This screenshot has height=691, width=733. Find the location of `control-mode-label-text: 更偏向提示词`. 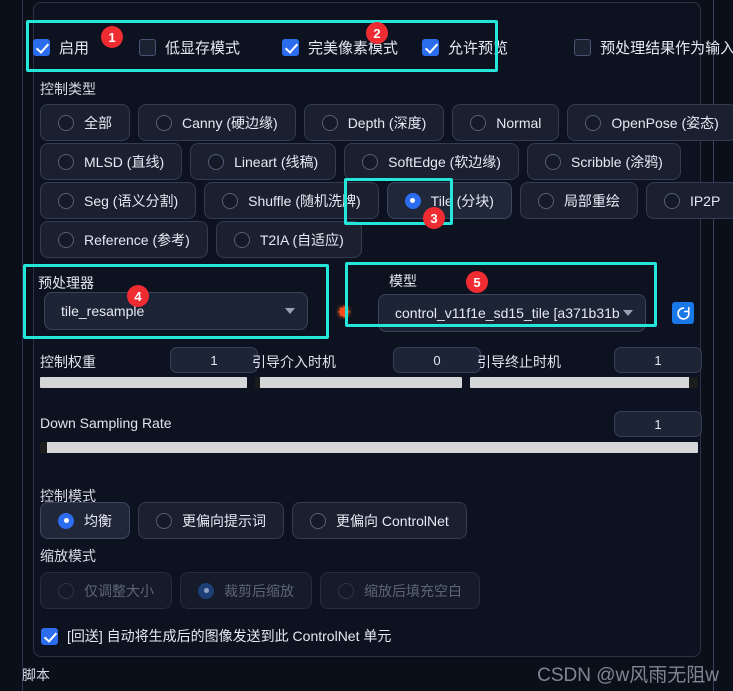

control-mode-label-text: 更偏向提示词 is located at coordinates (224, 520).